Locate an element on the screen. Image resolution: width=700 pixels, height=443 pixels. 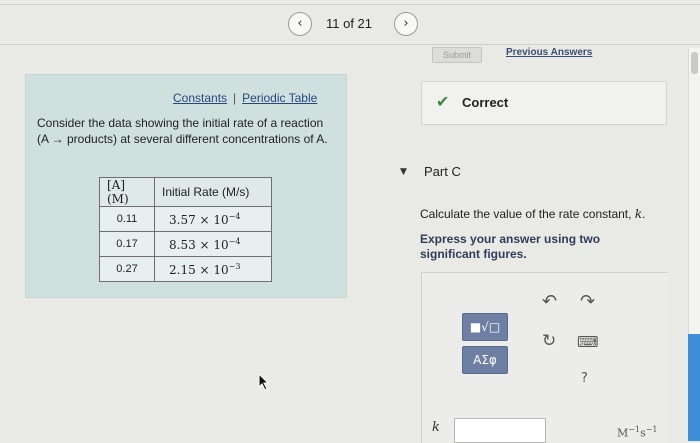
answer-variable-label: k is located at coordinates (436, 427).